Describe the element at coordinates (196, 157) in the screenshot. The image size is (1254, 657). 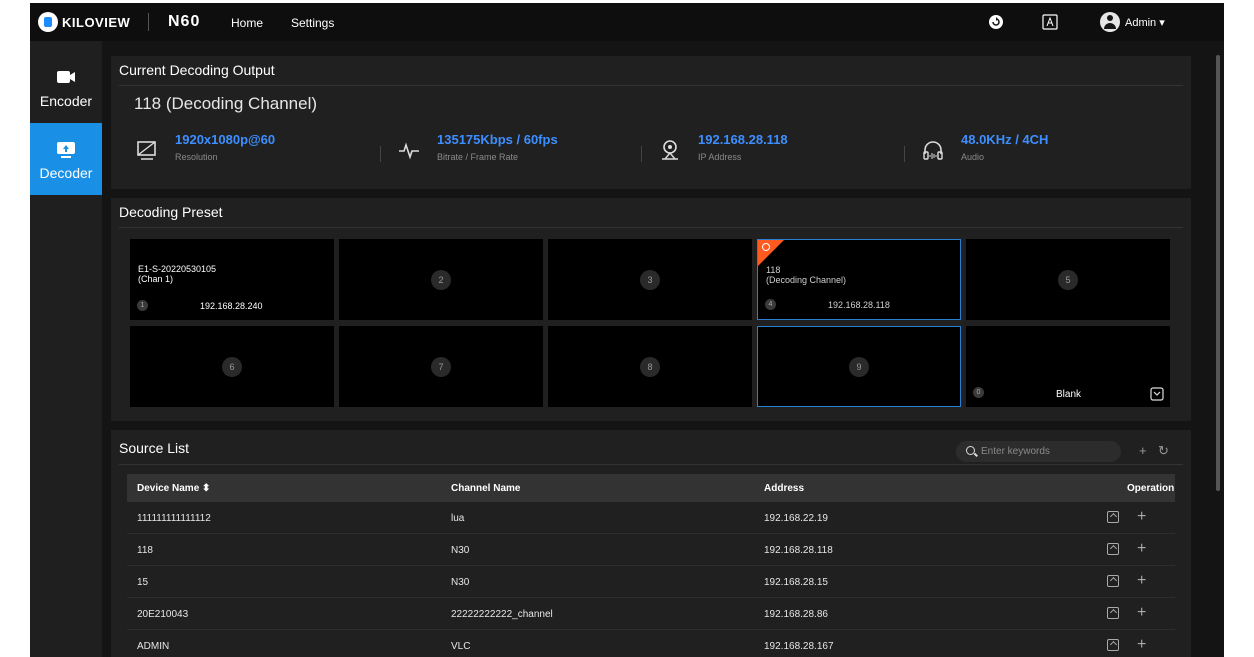
I see `stat-label: Resolution` at that location.